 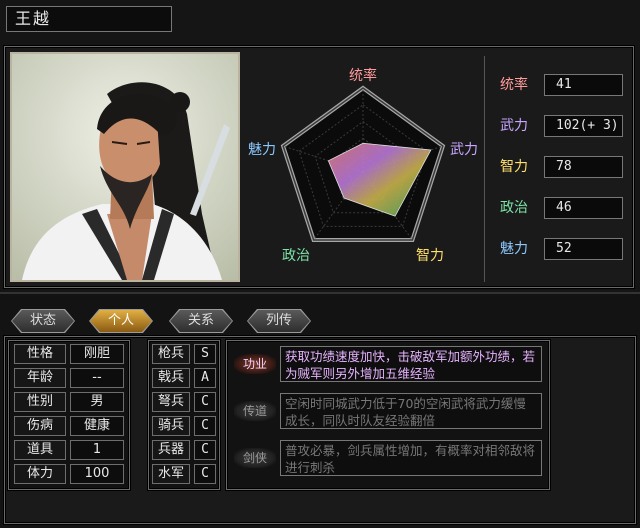 What do you see at coordinates (430, 256) in the screenshot?
I see `radar-axis-label: 智力` at bounding box center [430, 256].